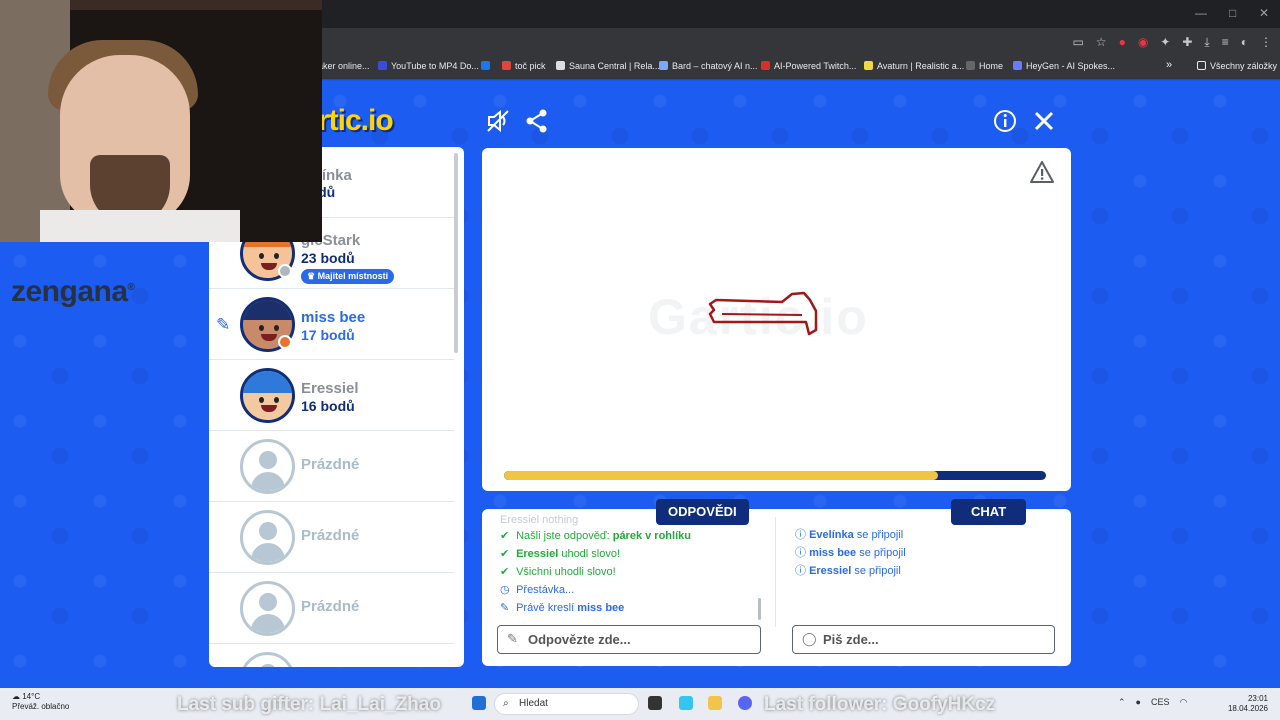 This screenshot has width=1280, height=720. Describe the element at coordinates (848, 571) in the screenshot. I see `chat-line: ⓘ Eressiel se připojil` at that location.